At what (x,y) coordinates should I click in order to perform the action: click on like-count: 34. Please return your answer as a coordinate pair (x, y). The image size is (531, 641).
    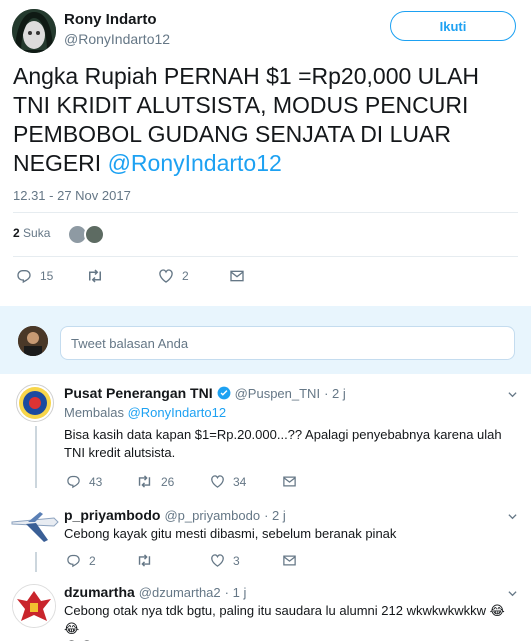
    Looking at the image, I should click on (240, 481).